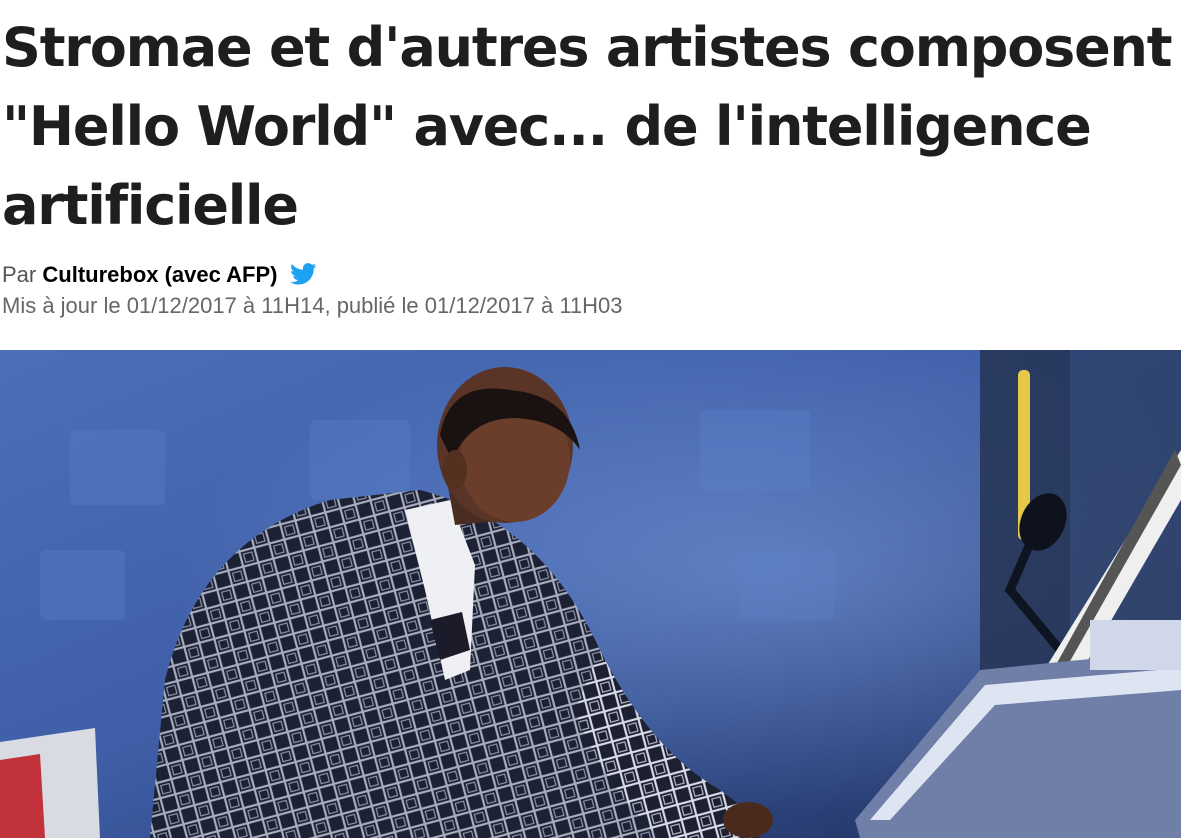  I want to click on byline: Par Culturebox (avec AFP), so click(159, 275).